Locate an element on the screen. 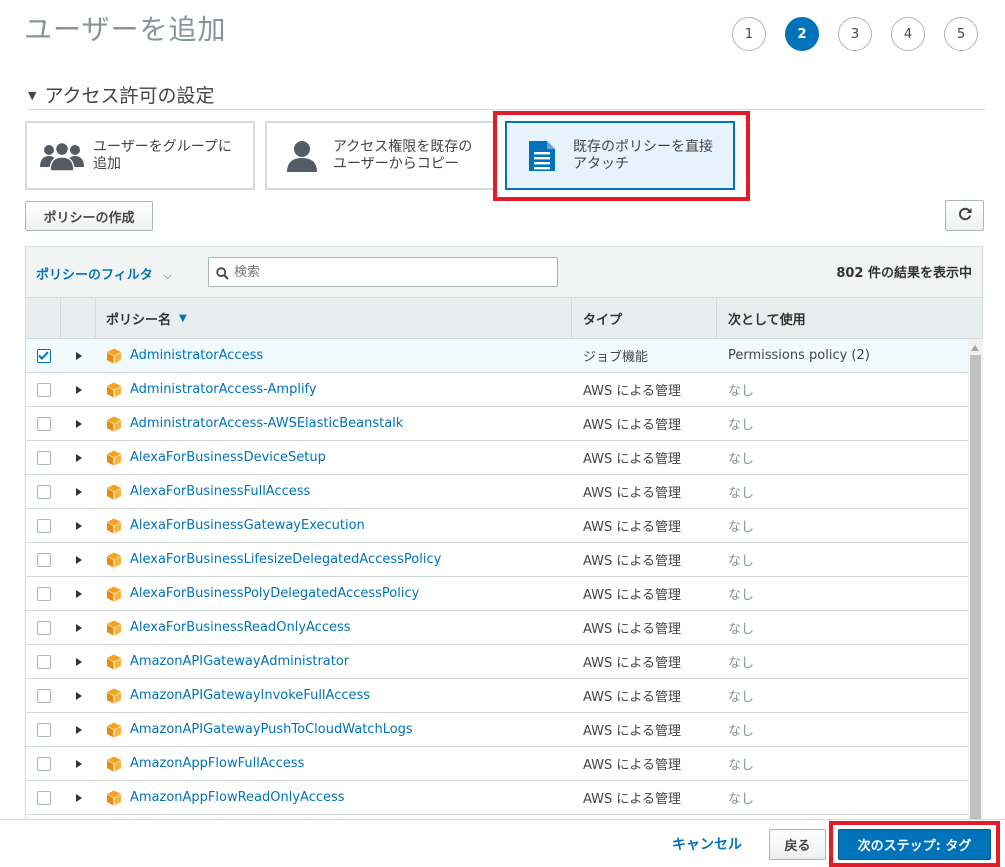  option-copy-permissions: アクセス権限を既存のユーザーからコピー is located at coordinates (380, 155).